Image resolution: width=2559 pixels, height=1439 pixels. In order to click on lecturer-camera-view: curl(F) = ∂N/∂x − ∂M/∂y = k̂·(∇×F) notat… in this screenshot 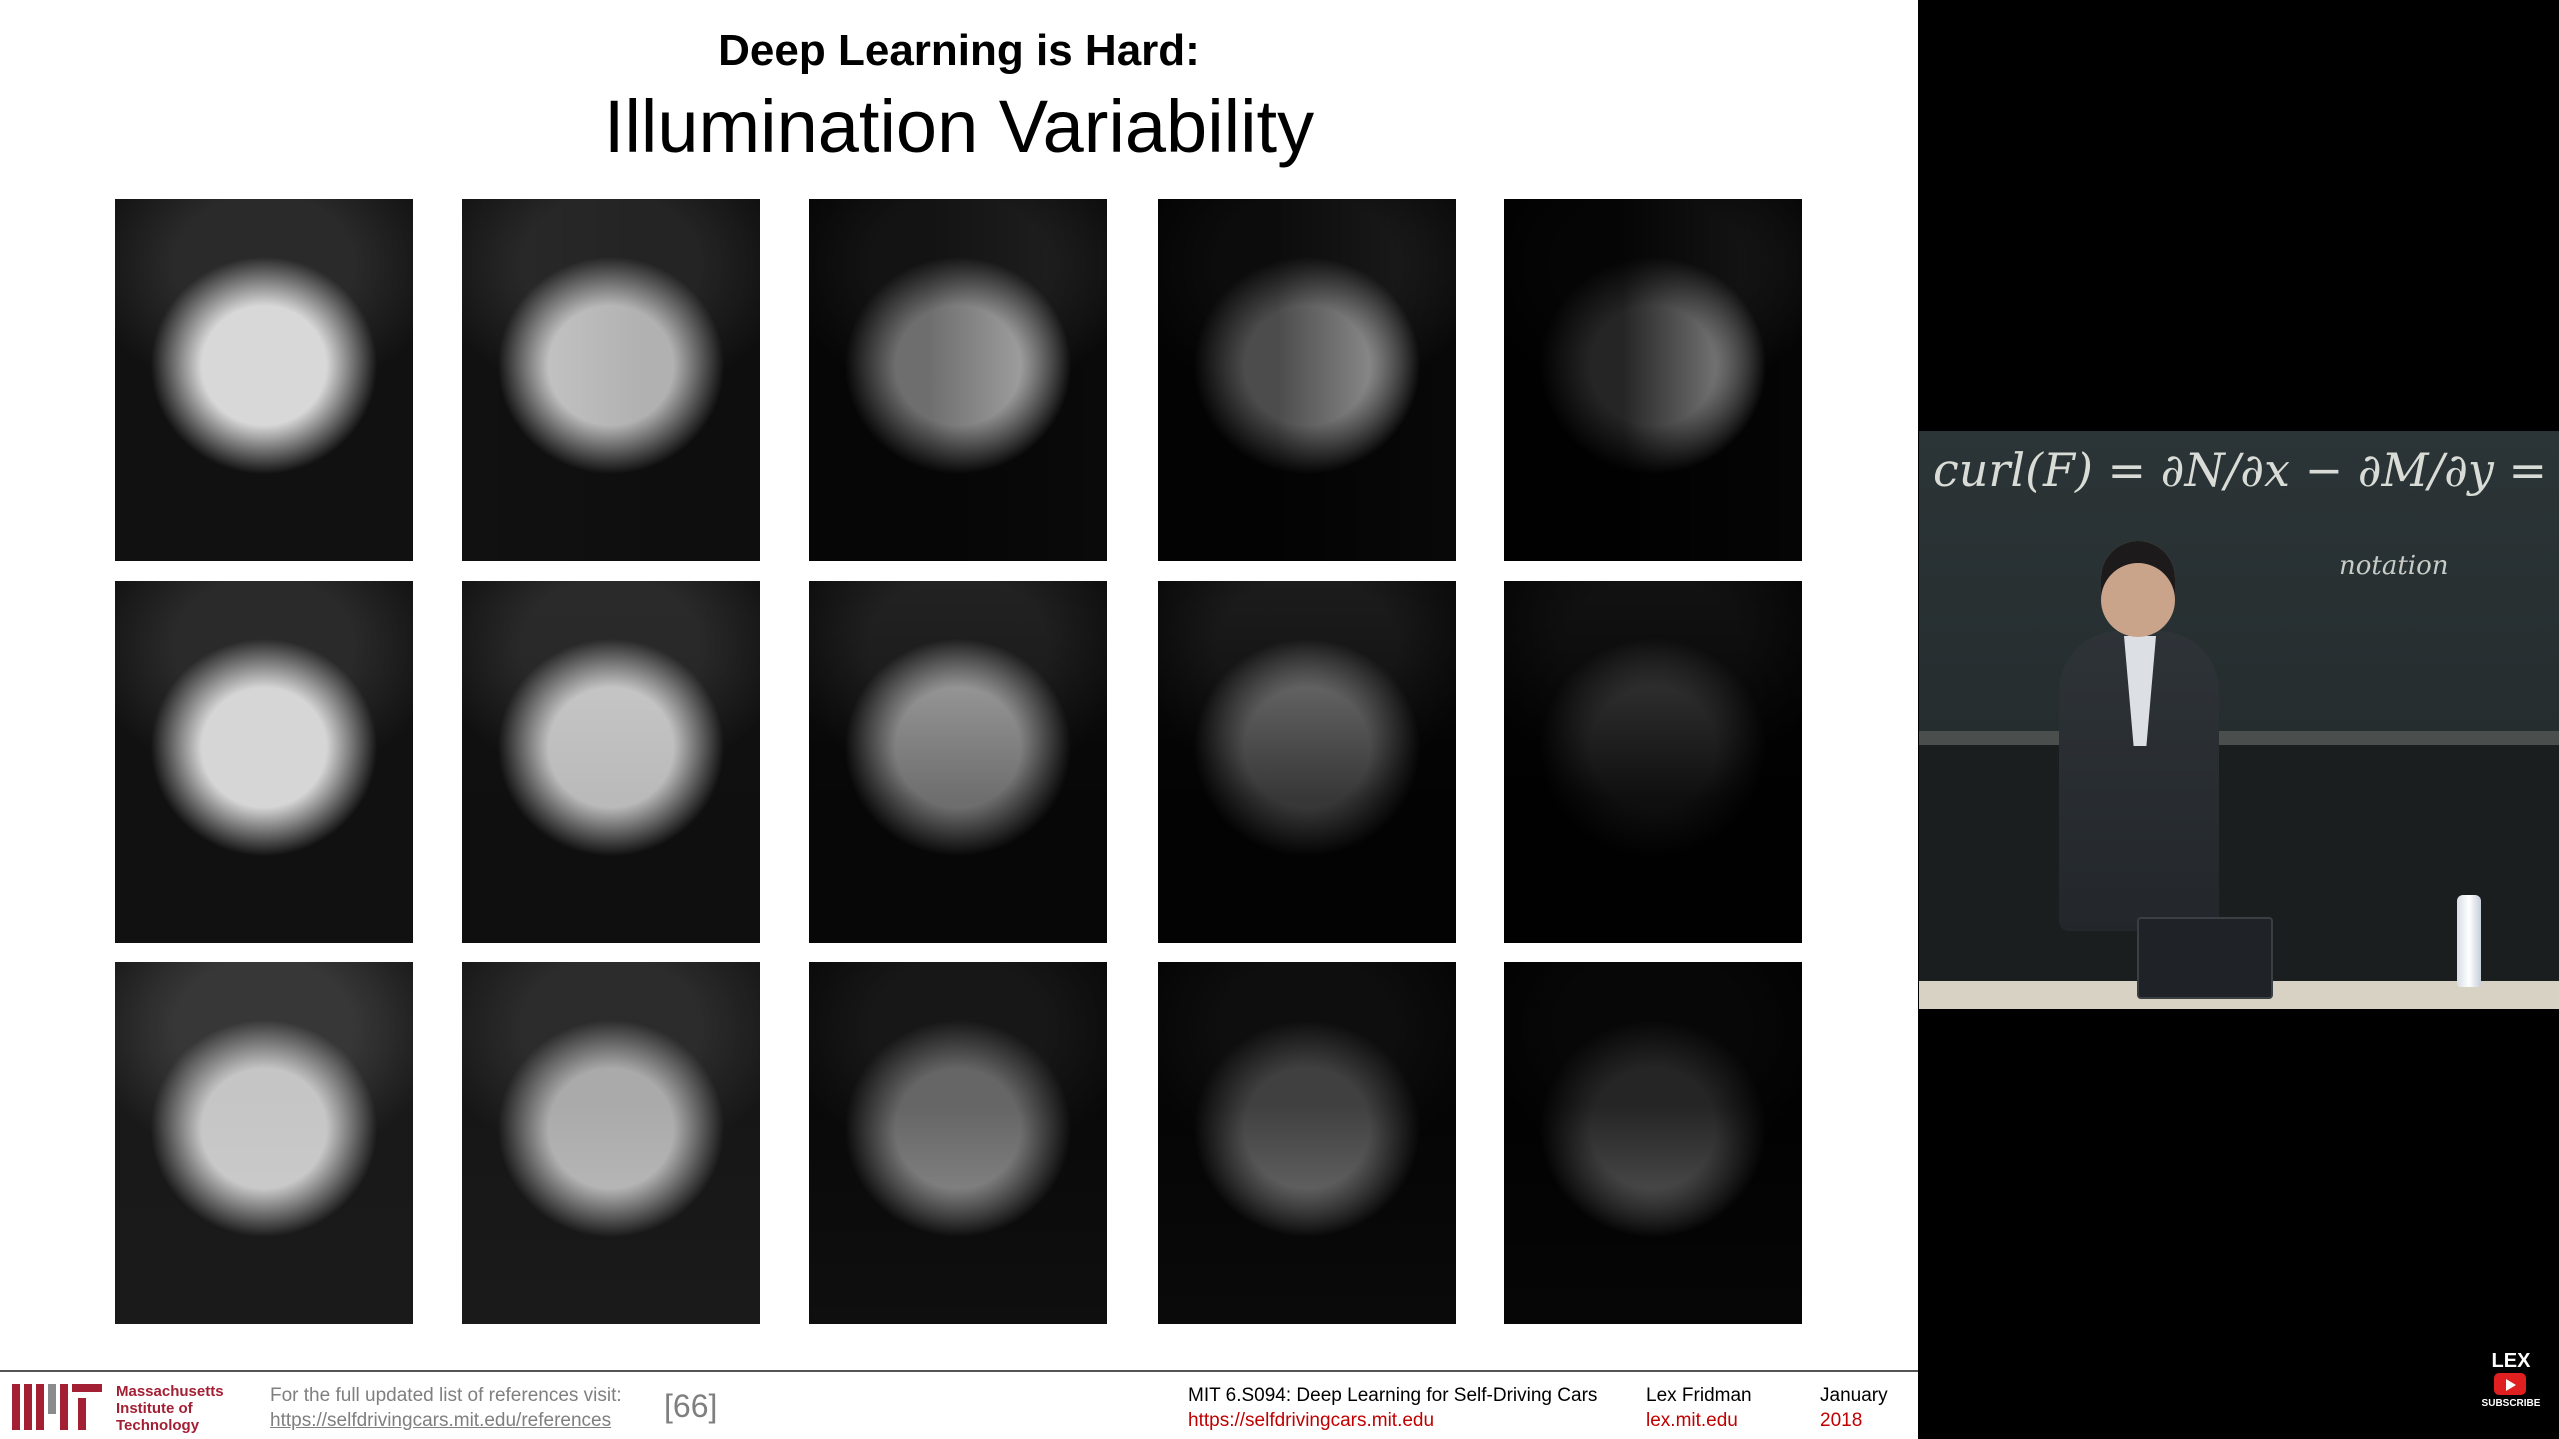, I will do `click(2239, 720)`.